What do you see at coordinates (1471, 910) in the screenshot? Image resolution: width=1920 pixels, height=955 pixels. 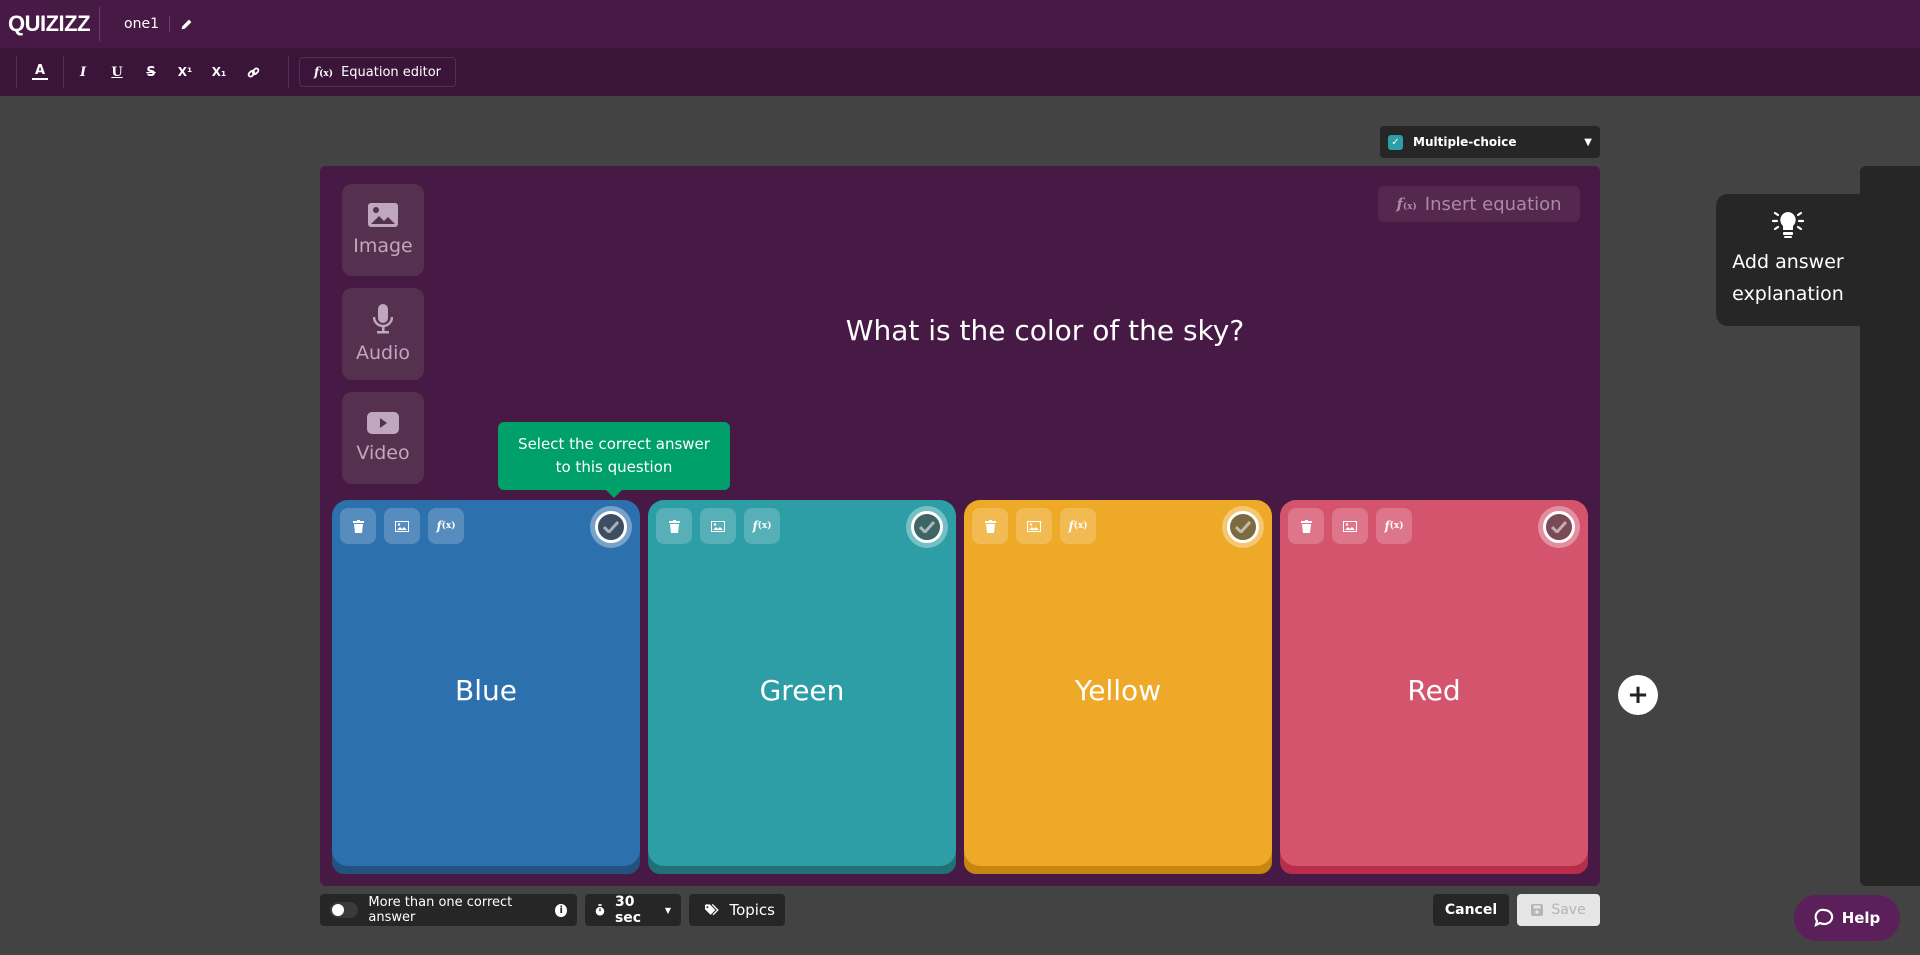 I see `cancel-button: Cancel` at bounding box center [1471, 910].